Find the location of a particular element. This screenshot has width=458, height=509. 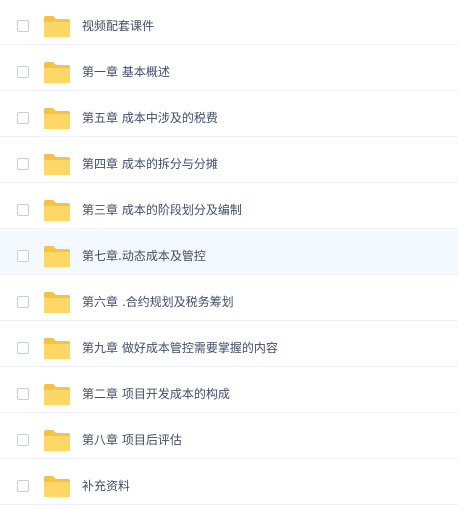

list-item: 第九章 做好成本管控需要掌握的内容 is located at coordinates (229, 344).